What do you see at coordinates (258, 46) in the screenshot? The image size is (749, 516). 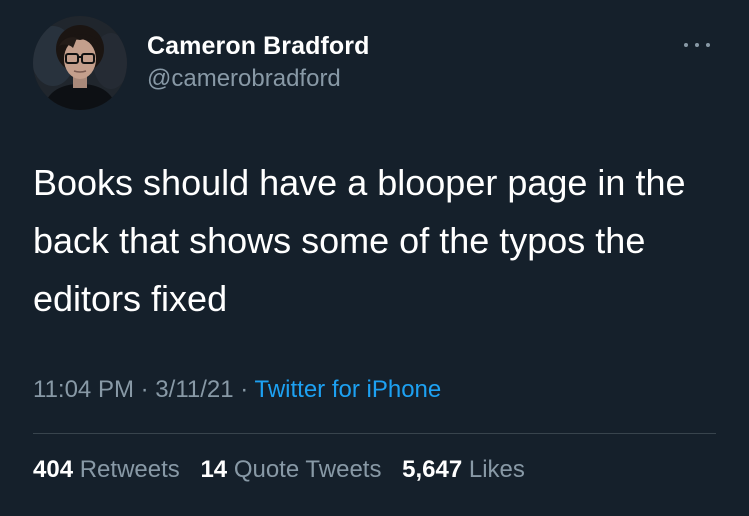 I see `display-name: Cameron Bradford` at bounding box center [258, 46].